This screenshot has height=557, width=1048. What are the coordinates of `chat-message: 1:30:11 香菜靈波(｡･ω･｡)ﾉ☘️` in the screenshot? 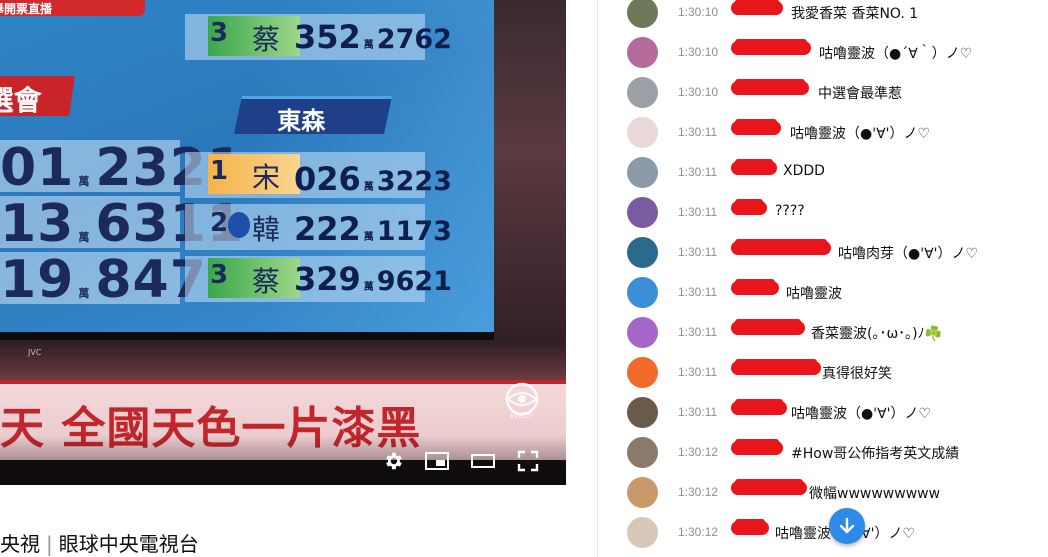 It's located at (823, 333).